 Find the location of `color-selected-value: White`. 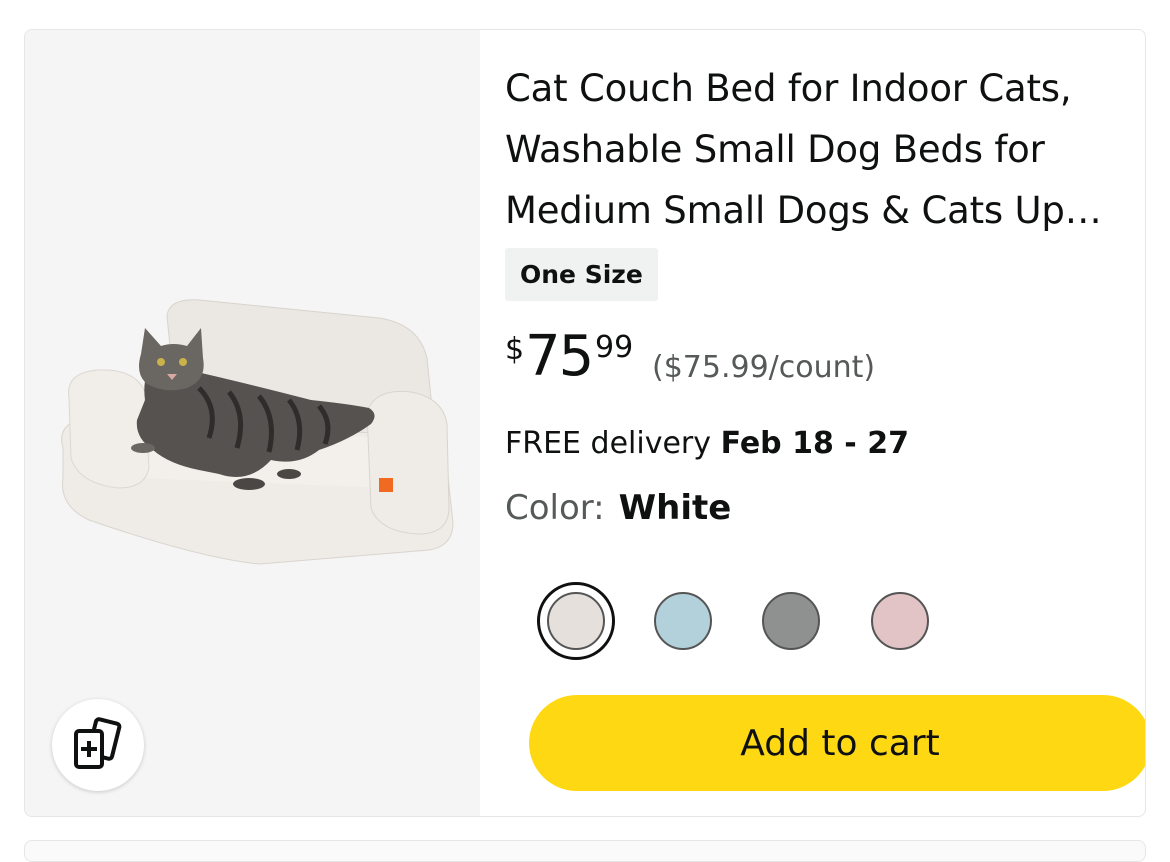

color-selected-value: White is located at coordinates (675, 508).